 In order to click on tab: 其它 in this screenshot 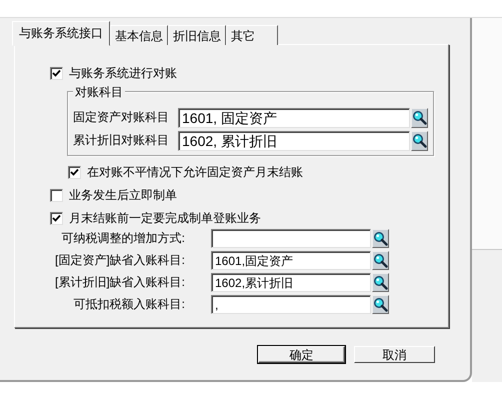, I will do `click(252, 35)`.